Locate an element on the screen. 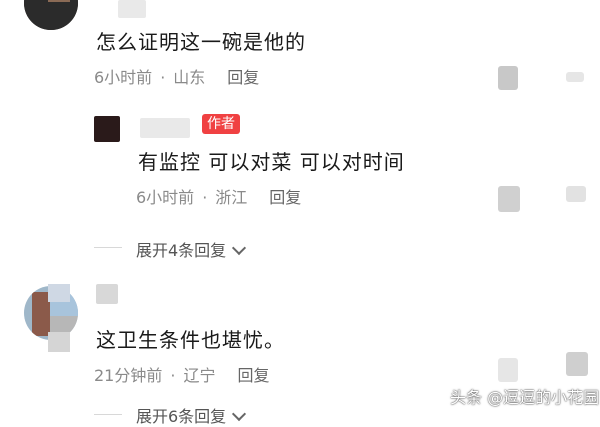 This screenshot has width=600, height=427. comment-location: 浙江 is located at coordinates (231, 197).